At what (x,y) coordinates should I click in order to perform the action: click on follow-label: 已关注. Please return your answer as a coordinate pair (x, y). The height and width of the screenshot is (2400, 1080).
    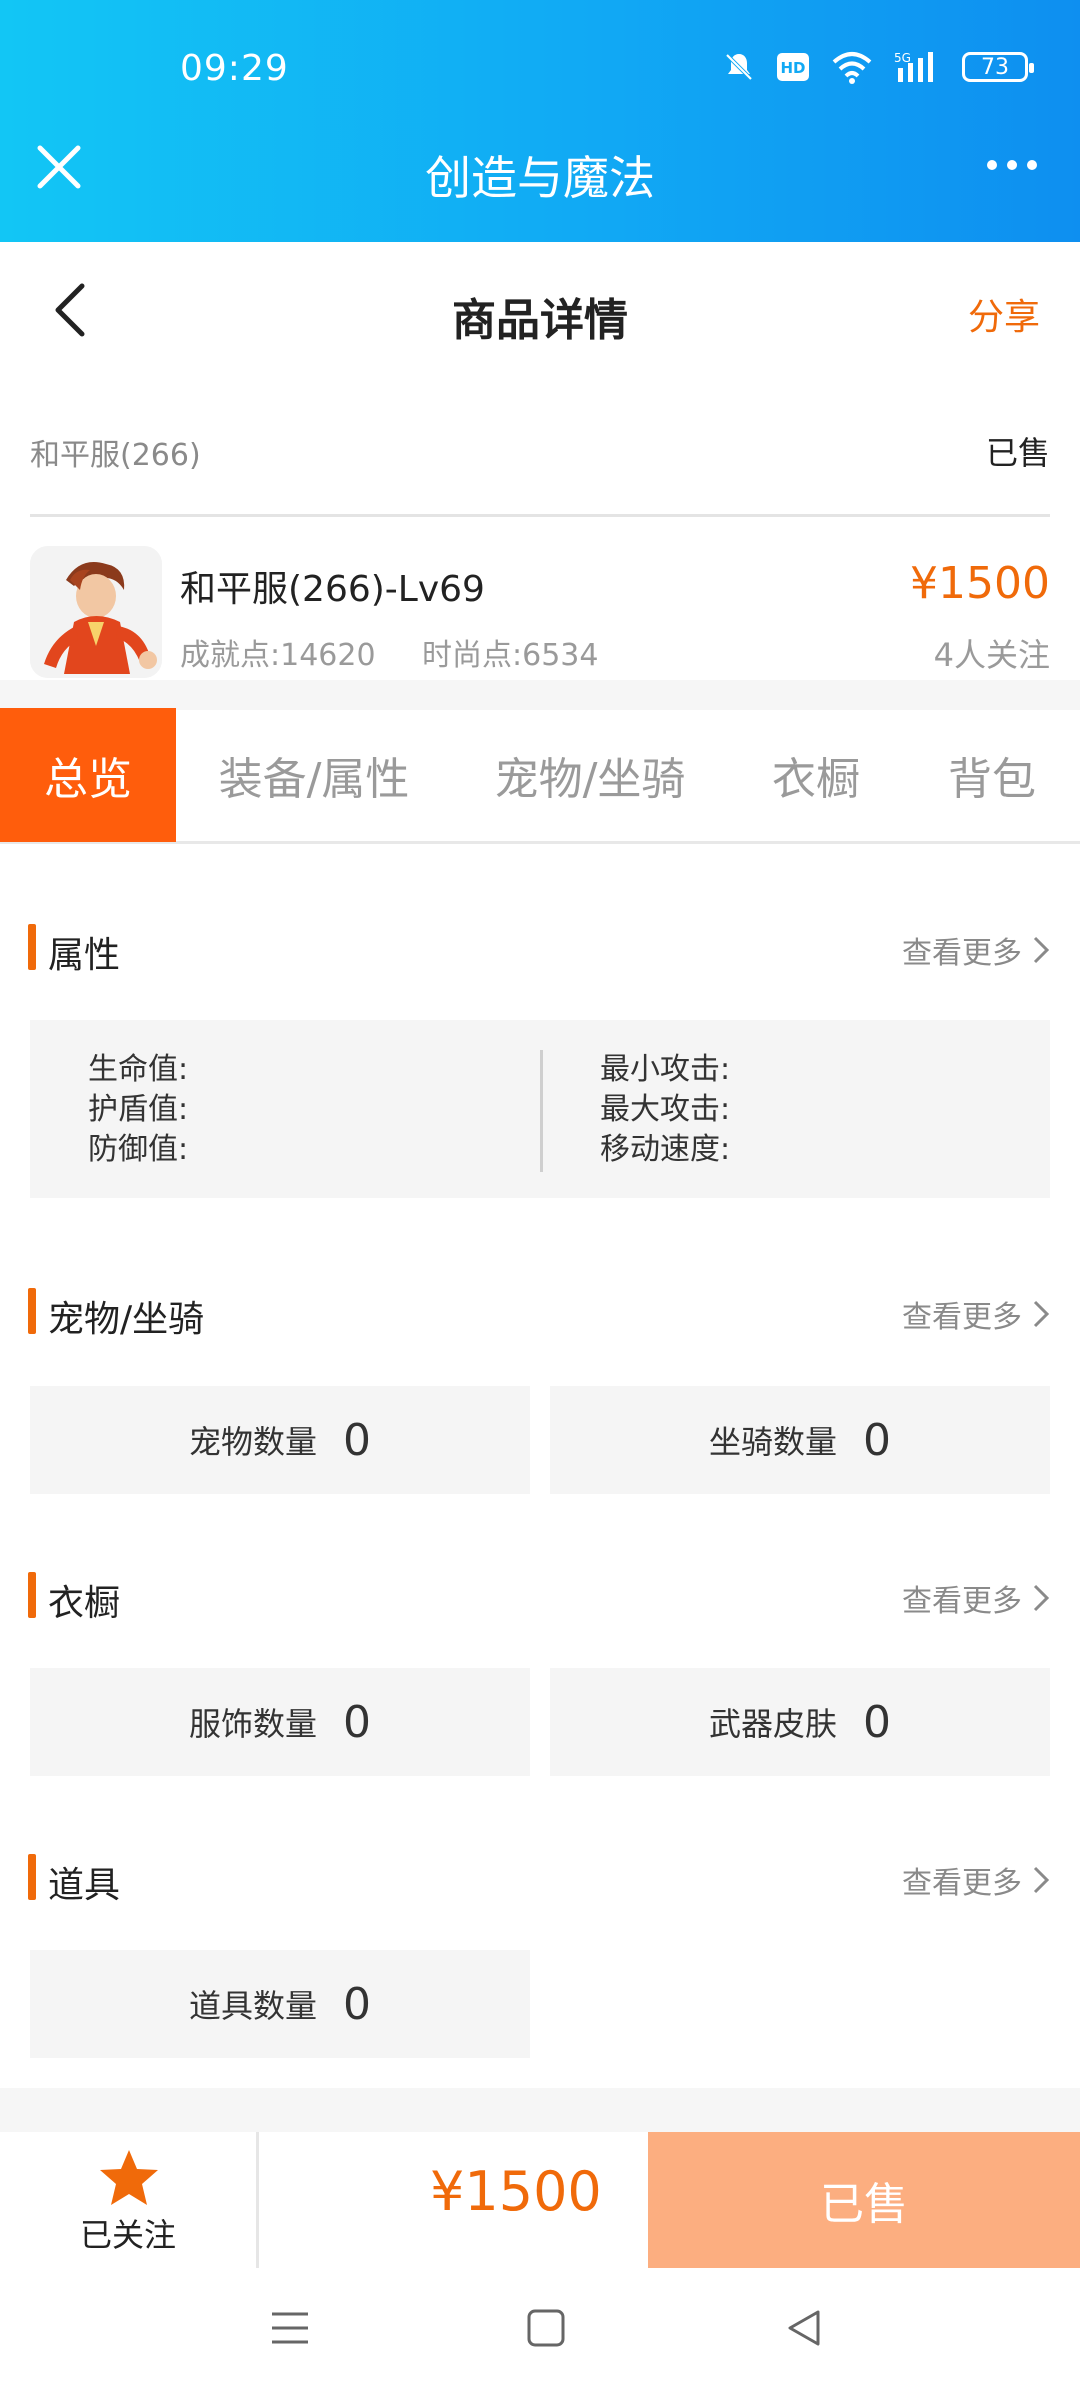
    Looking at the image, I should click on (128, 2233).